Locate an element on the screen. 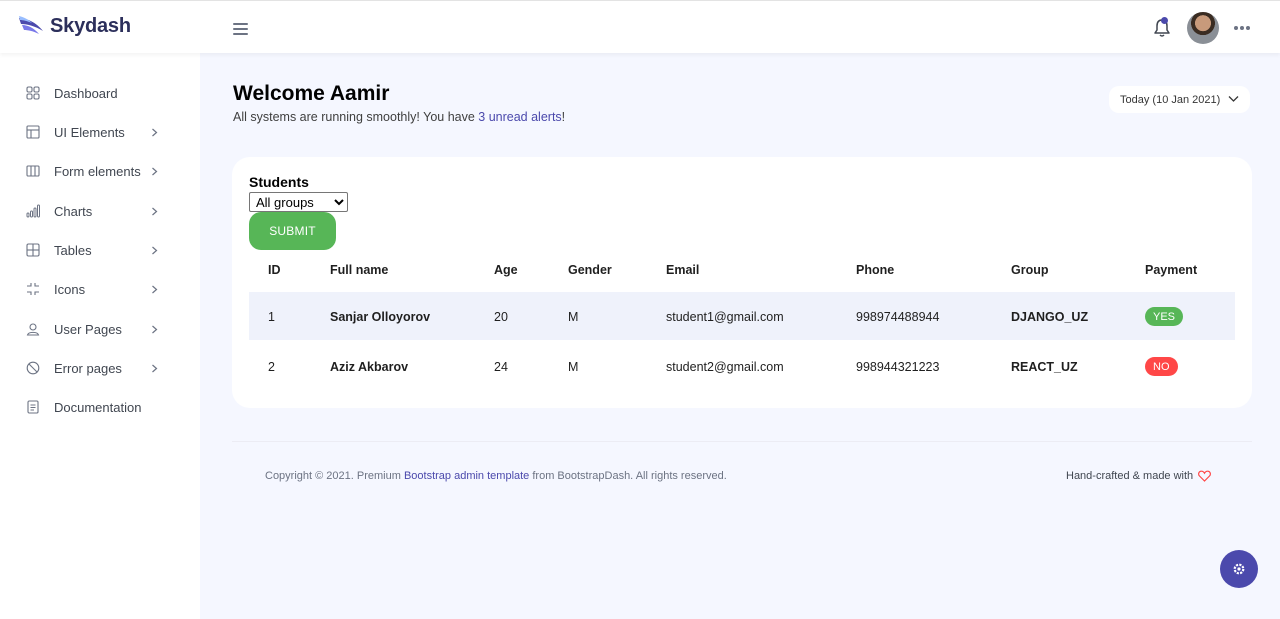 This screenshot has height=619, width=1280. copyright-text: Copyright © 2021. Premium is located at coordinates (334, 476).